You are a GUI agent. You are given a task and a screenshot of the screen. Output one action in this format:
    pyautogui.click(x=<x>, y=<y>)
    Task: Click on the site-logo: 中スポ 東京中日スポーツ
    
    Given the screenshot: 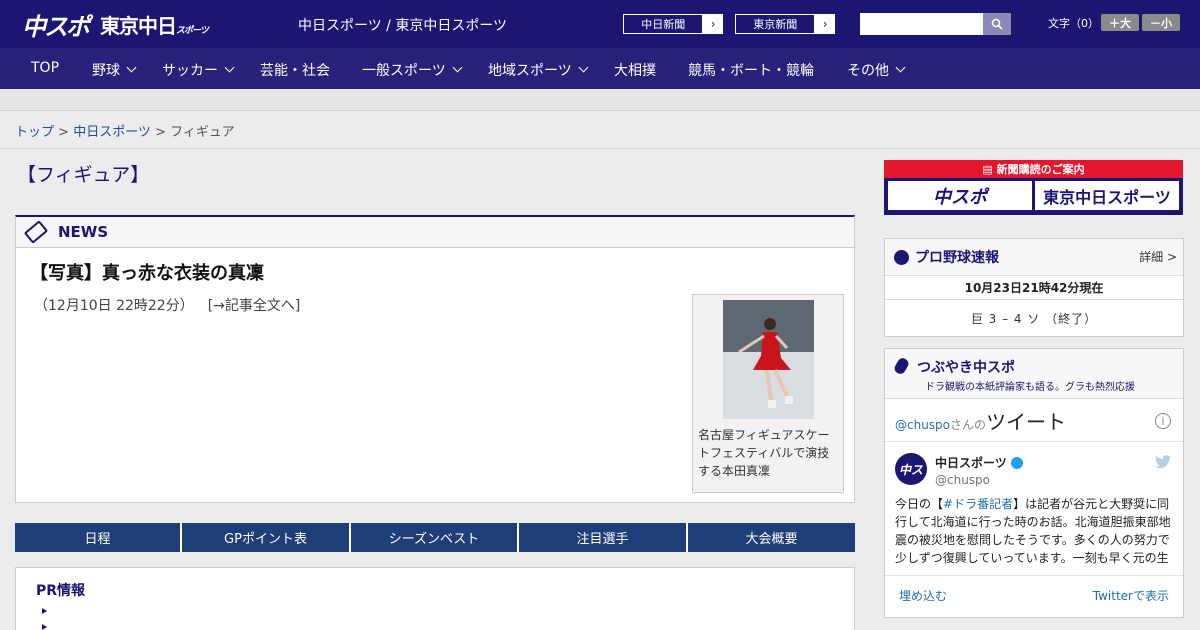 What is the action you would take?
    pyautogui.click(x=115, y=24)
    